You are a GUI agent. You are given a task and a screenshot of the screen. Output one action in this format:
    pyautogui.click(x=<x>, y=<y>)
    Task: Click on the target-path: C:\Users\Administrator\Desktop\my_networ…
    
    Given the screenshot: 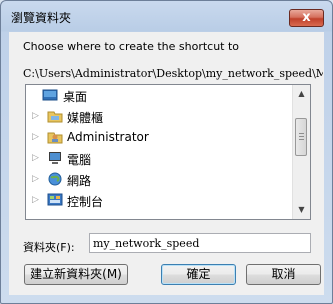 What is the action you would take?
    pyautogui.click(x=173, y=73)
    